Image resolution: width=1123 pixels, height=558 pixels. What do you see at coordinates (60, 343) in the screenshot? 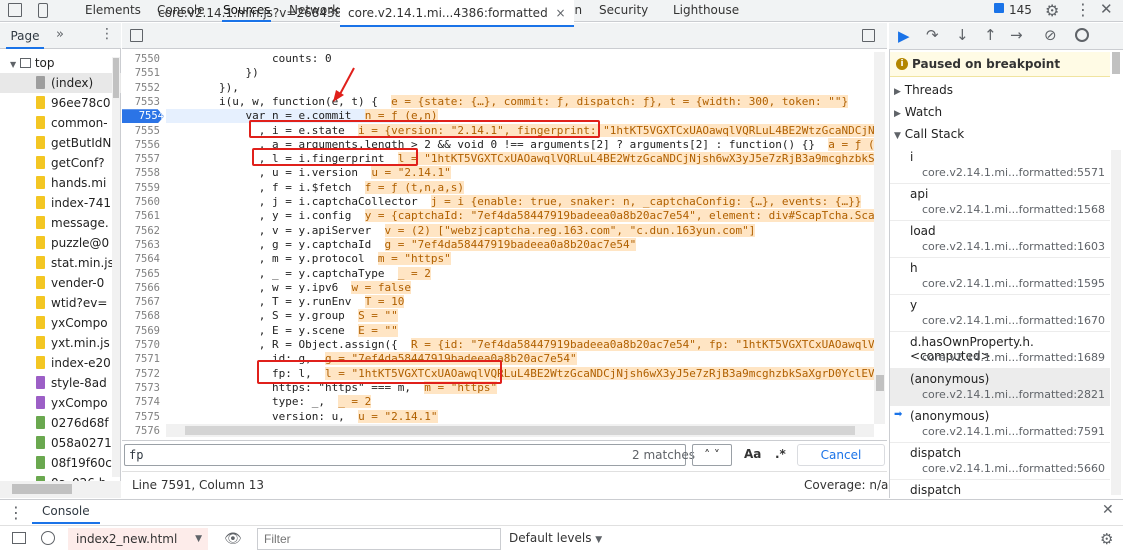
I see `tree-file-item: yxt.min.js` at bounding box center [60, 343].